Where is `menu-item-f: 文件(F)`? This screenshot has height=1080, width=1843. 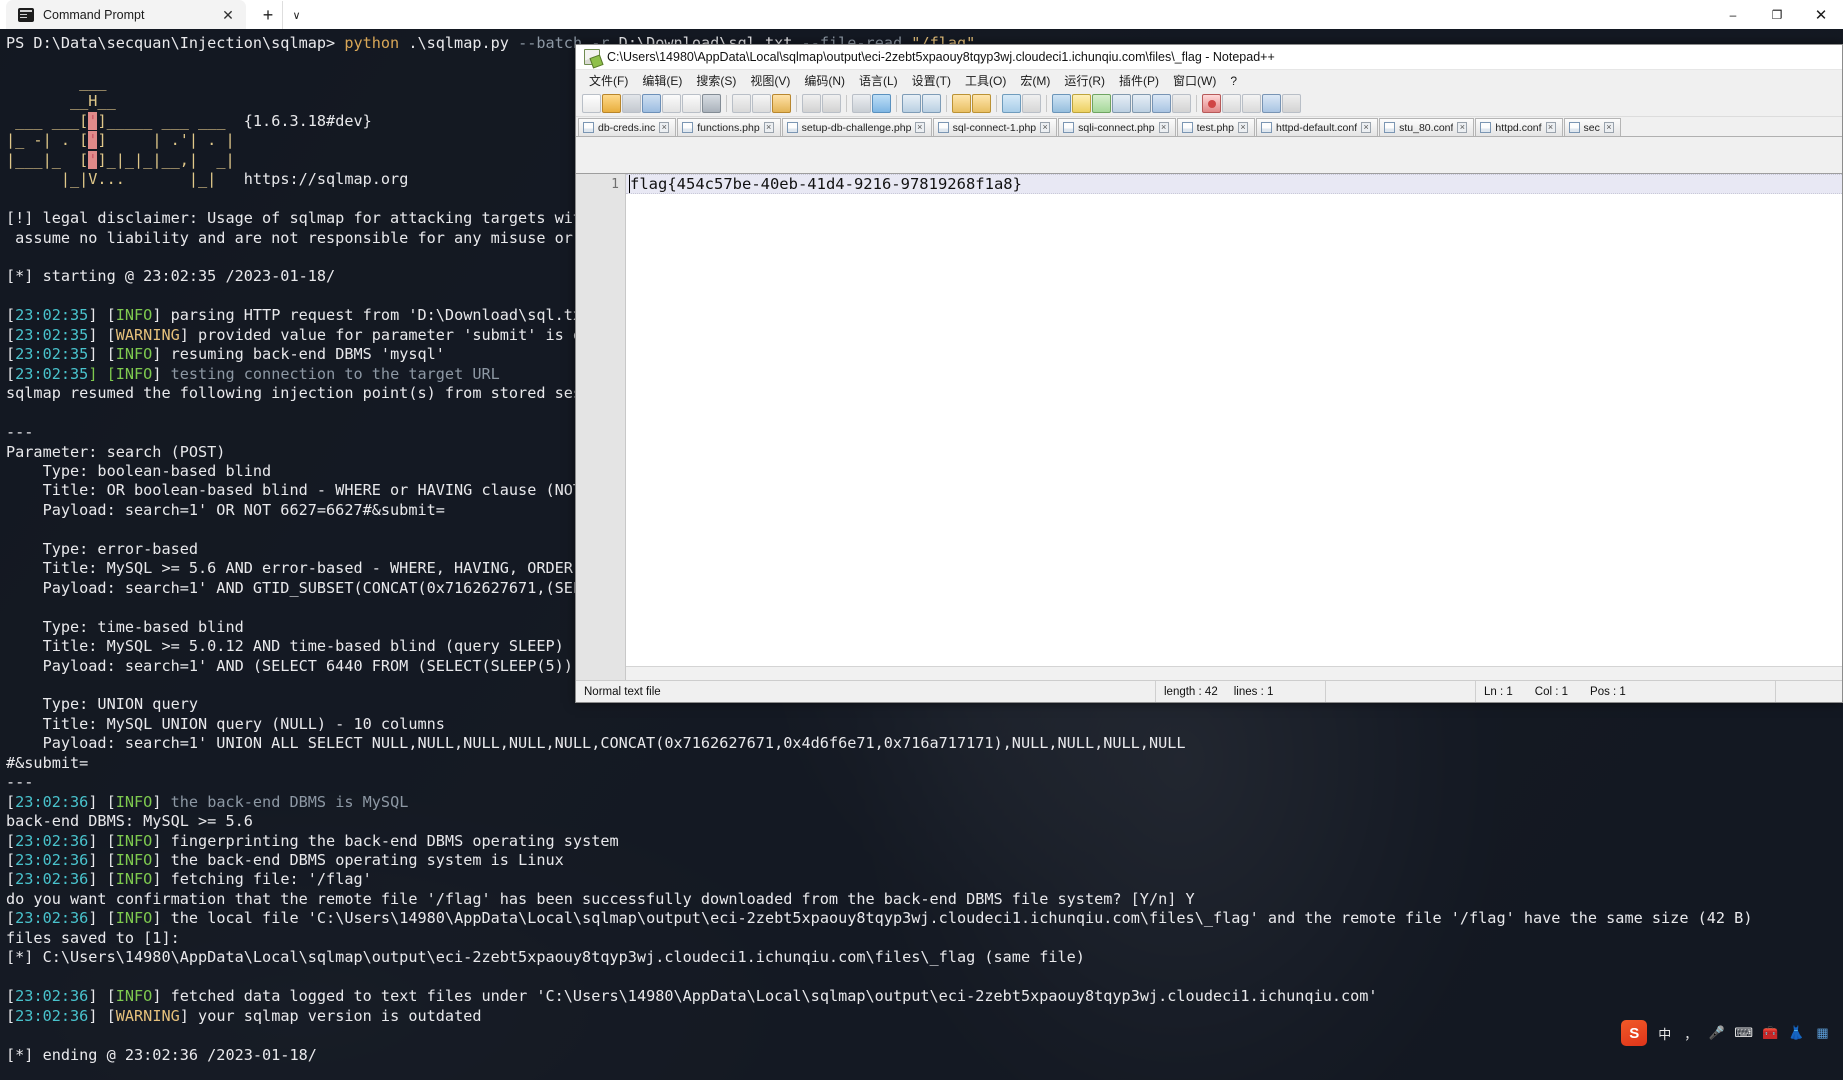 menu-item-f: 文件(F) is located at coordinates (608, 80).